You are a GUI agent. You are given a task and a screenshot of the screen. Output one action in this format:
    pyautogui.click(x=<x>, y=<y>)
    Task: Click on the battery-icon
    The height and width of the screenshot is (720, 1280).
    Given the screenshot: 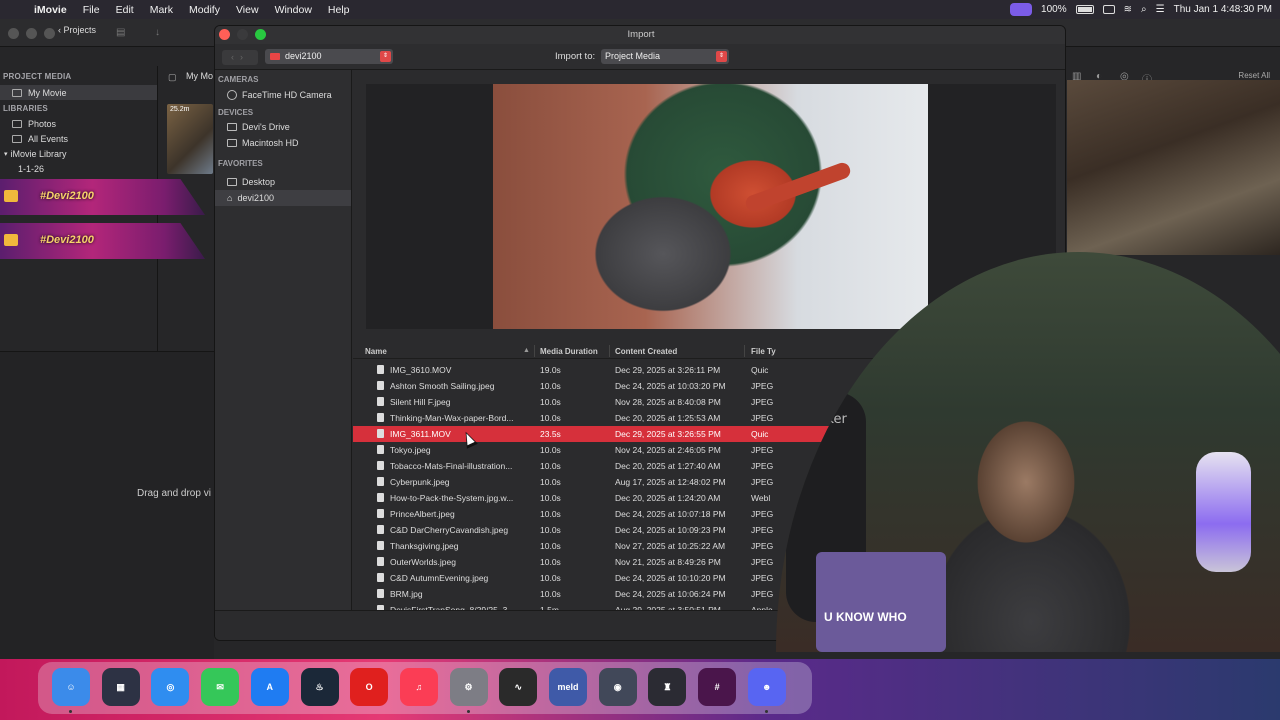 What is the action you would take?
    pyautogui.click(x=1084, y=9)
    